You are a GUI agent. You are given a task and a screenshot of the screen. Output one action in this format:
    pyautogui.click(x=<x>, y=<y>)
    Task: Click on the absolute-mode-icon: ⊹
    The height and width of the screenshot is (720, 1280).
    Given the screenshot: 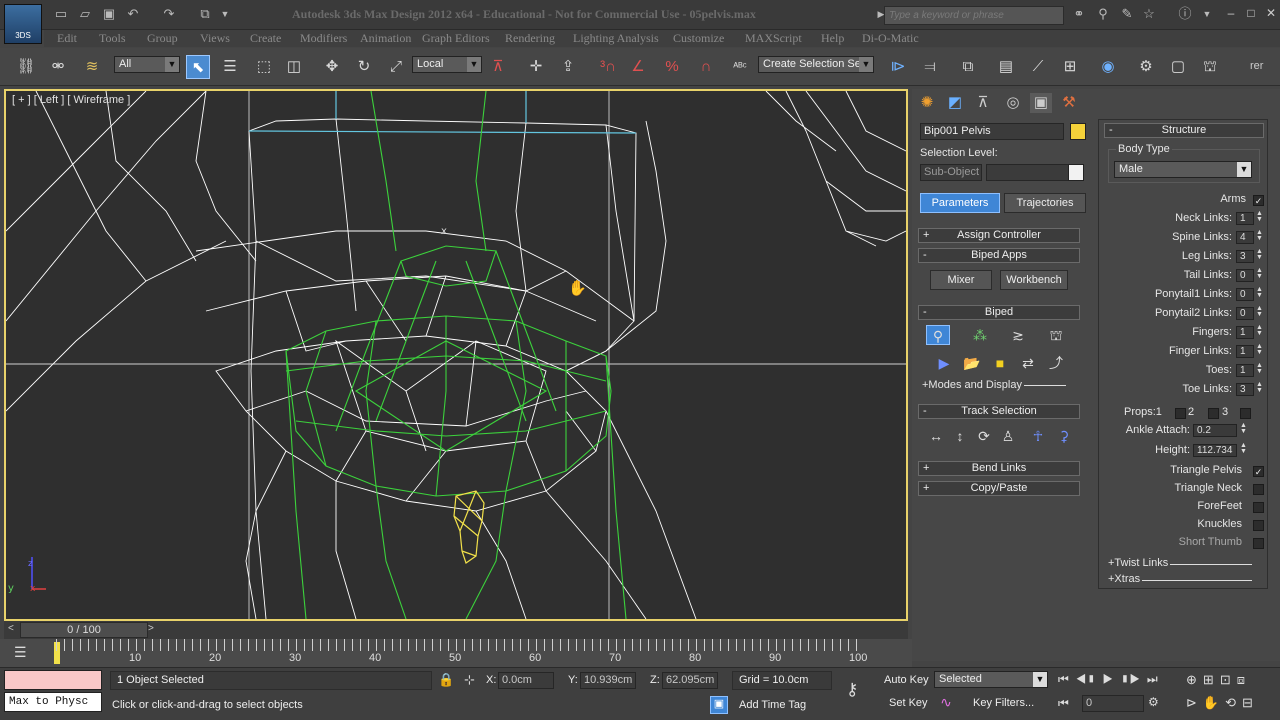 What is the action you would take?
    pyautogui.click(x=469, y=680)
    